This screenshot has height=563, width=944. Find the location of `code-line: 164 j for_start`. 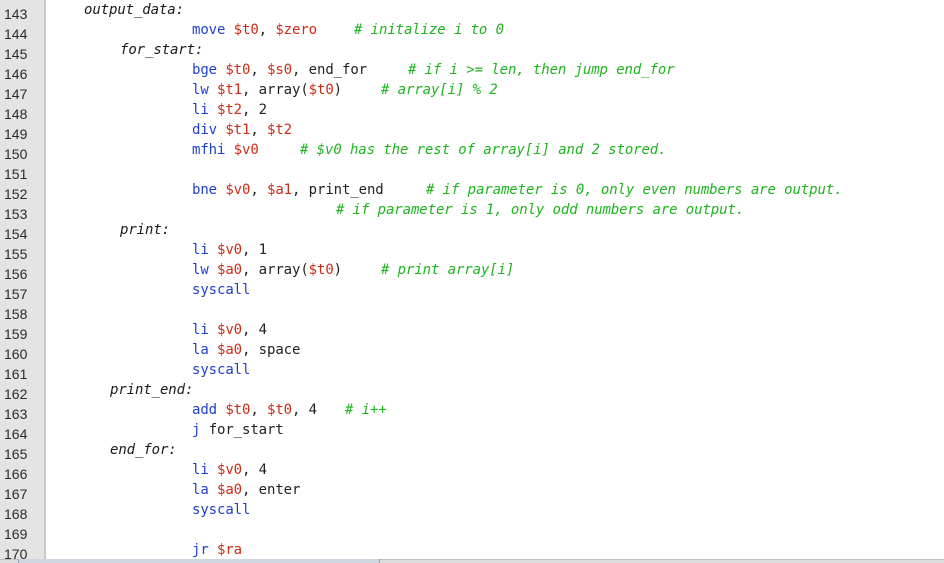

code-line: 164 j for_start is located at coordinates (472, 431).